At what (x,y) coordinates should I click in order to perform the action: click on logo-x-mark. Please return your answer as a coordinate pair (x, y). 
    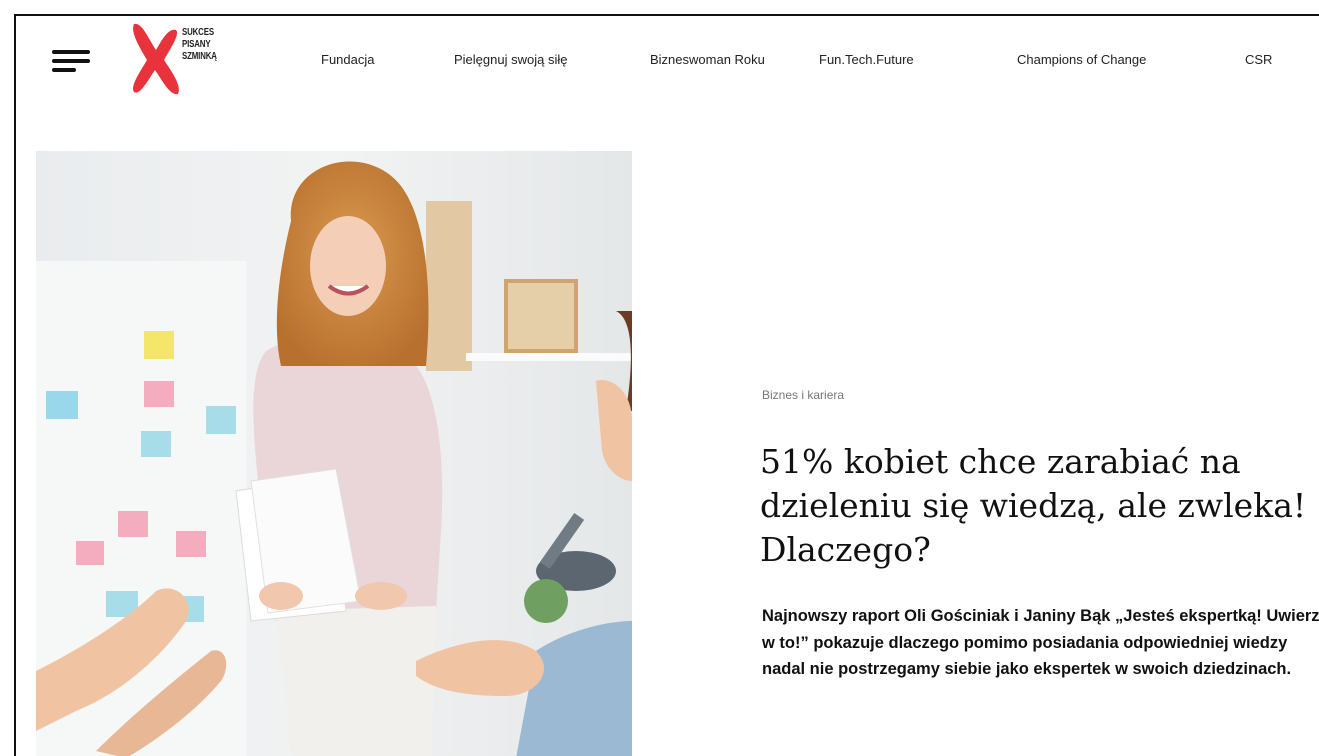
    Looking at the image, I should click on (156, 59).